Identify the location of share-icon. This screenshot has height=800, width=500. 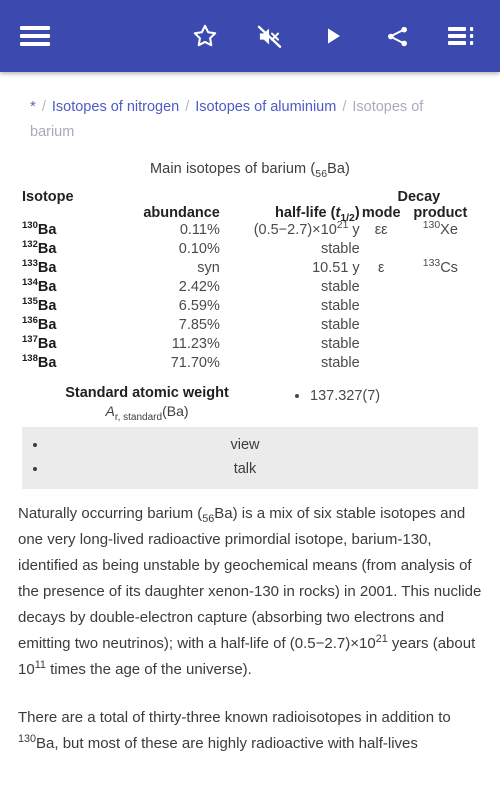
(397, 36).